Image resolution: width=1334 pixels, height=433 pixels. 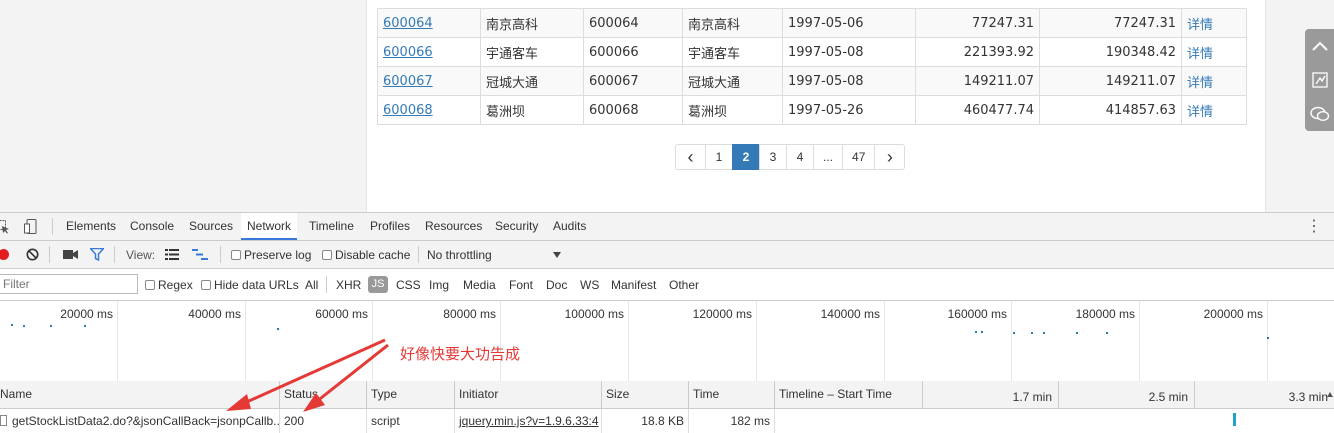 What do you see at coordinates (1110, 52) in the screenshot?
I see `table-cell: 190348.42` at bounding box center [1110, 52].